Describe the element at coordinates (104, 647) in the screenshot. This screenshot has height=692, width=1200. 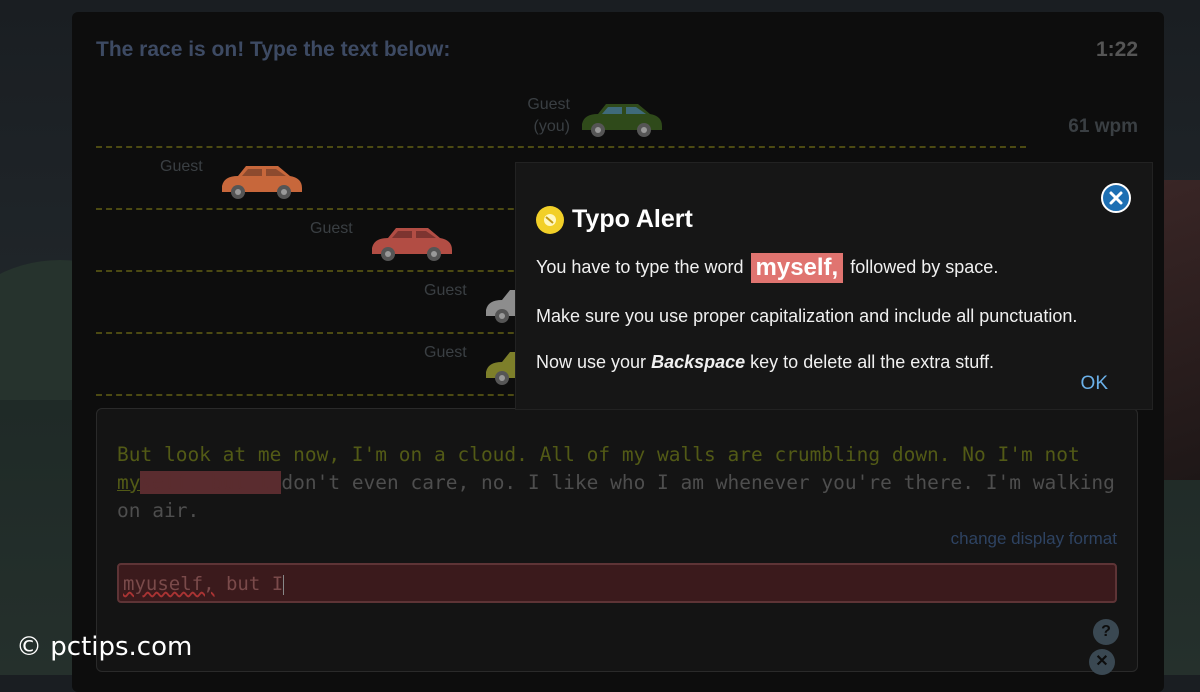
I see `watermark: © pctips.com` at that location.